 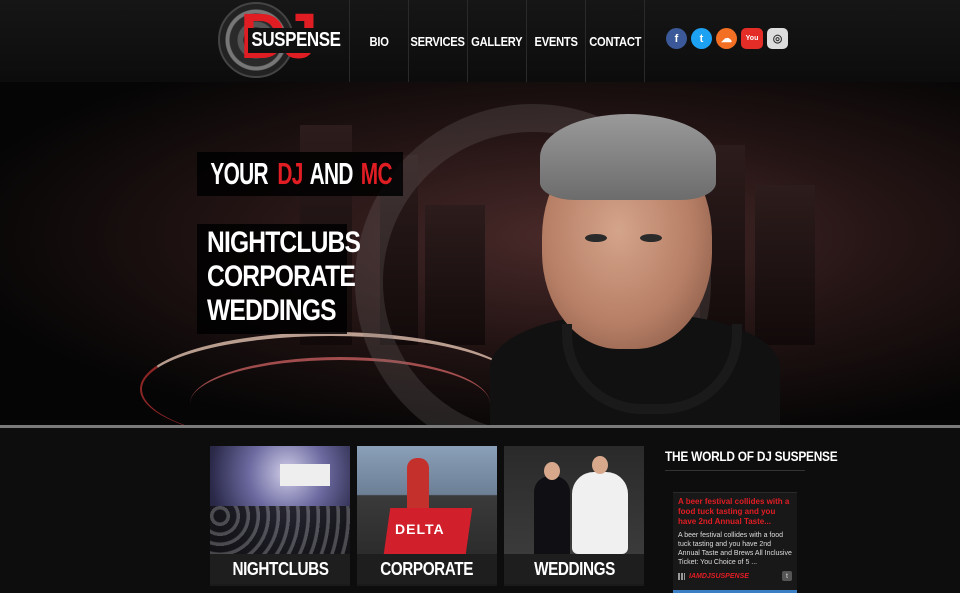 I want to click on site-logo: DJ SUSPENSE, so click(x=281, y=39).